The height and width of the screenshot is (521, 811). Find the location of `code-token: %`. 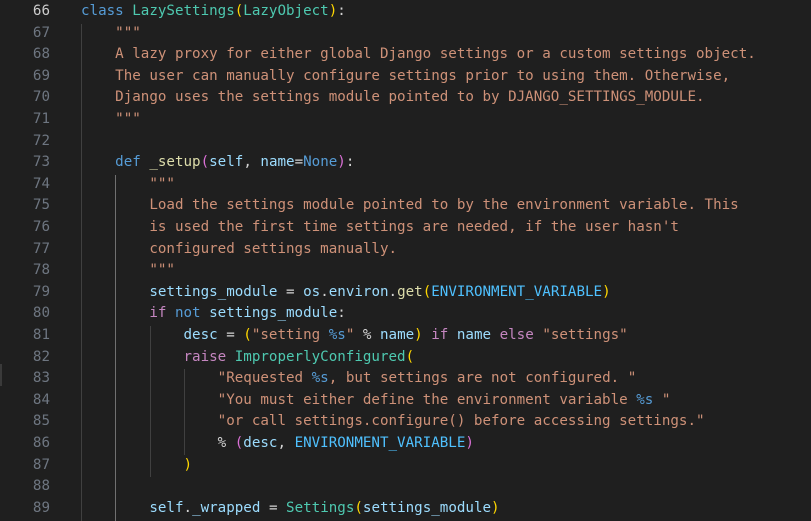

code-token: % is located at coordinates (367, 335).